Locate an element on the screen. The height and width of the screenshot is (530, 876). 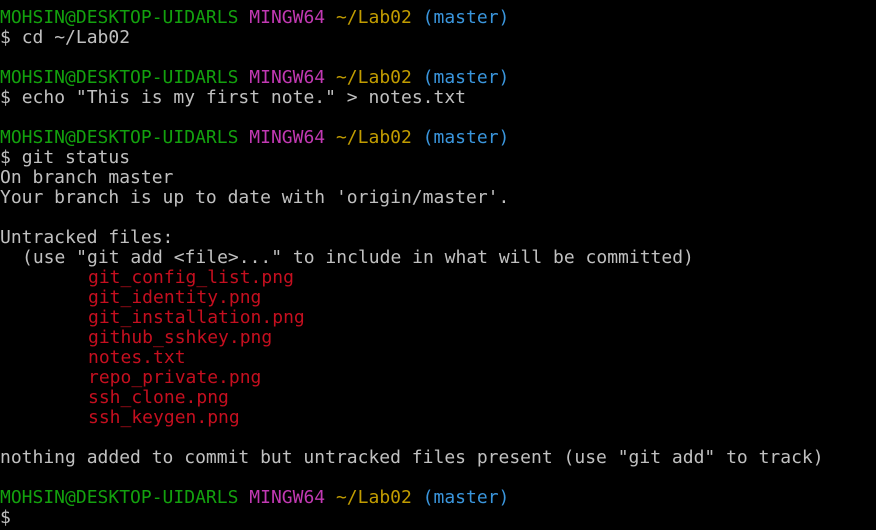
output-branch-line: On branch master is located at coordinates (87, 177).